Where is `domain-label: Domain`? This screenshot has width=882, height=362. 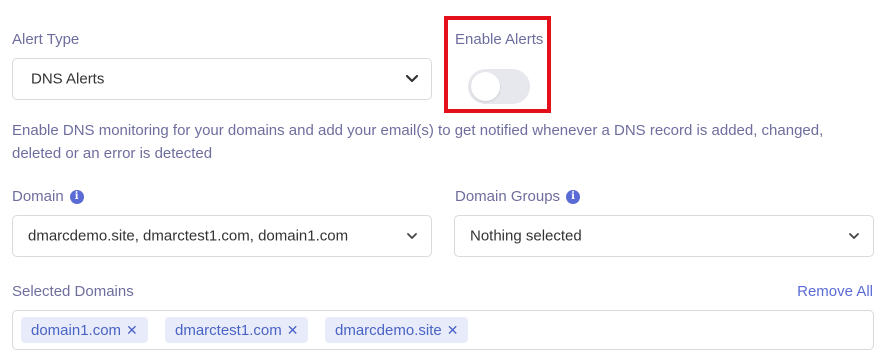 domain-label: Domain is located at coordinates (38, 196).